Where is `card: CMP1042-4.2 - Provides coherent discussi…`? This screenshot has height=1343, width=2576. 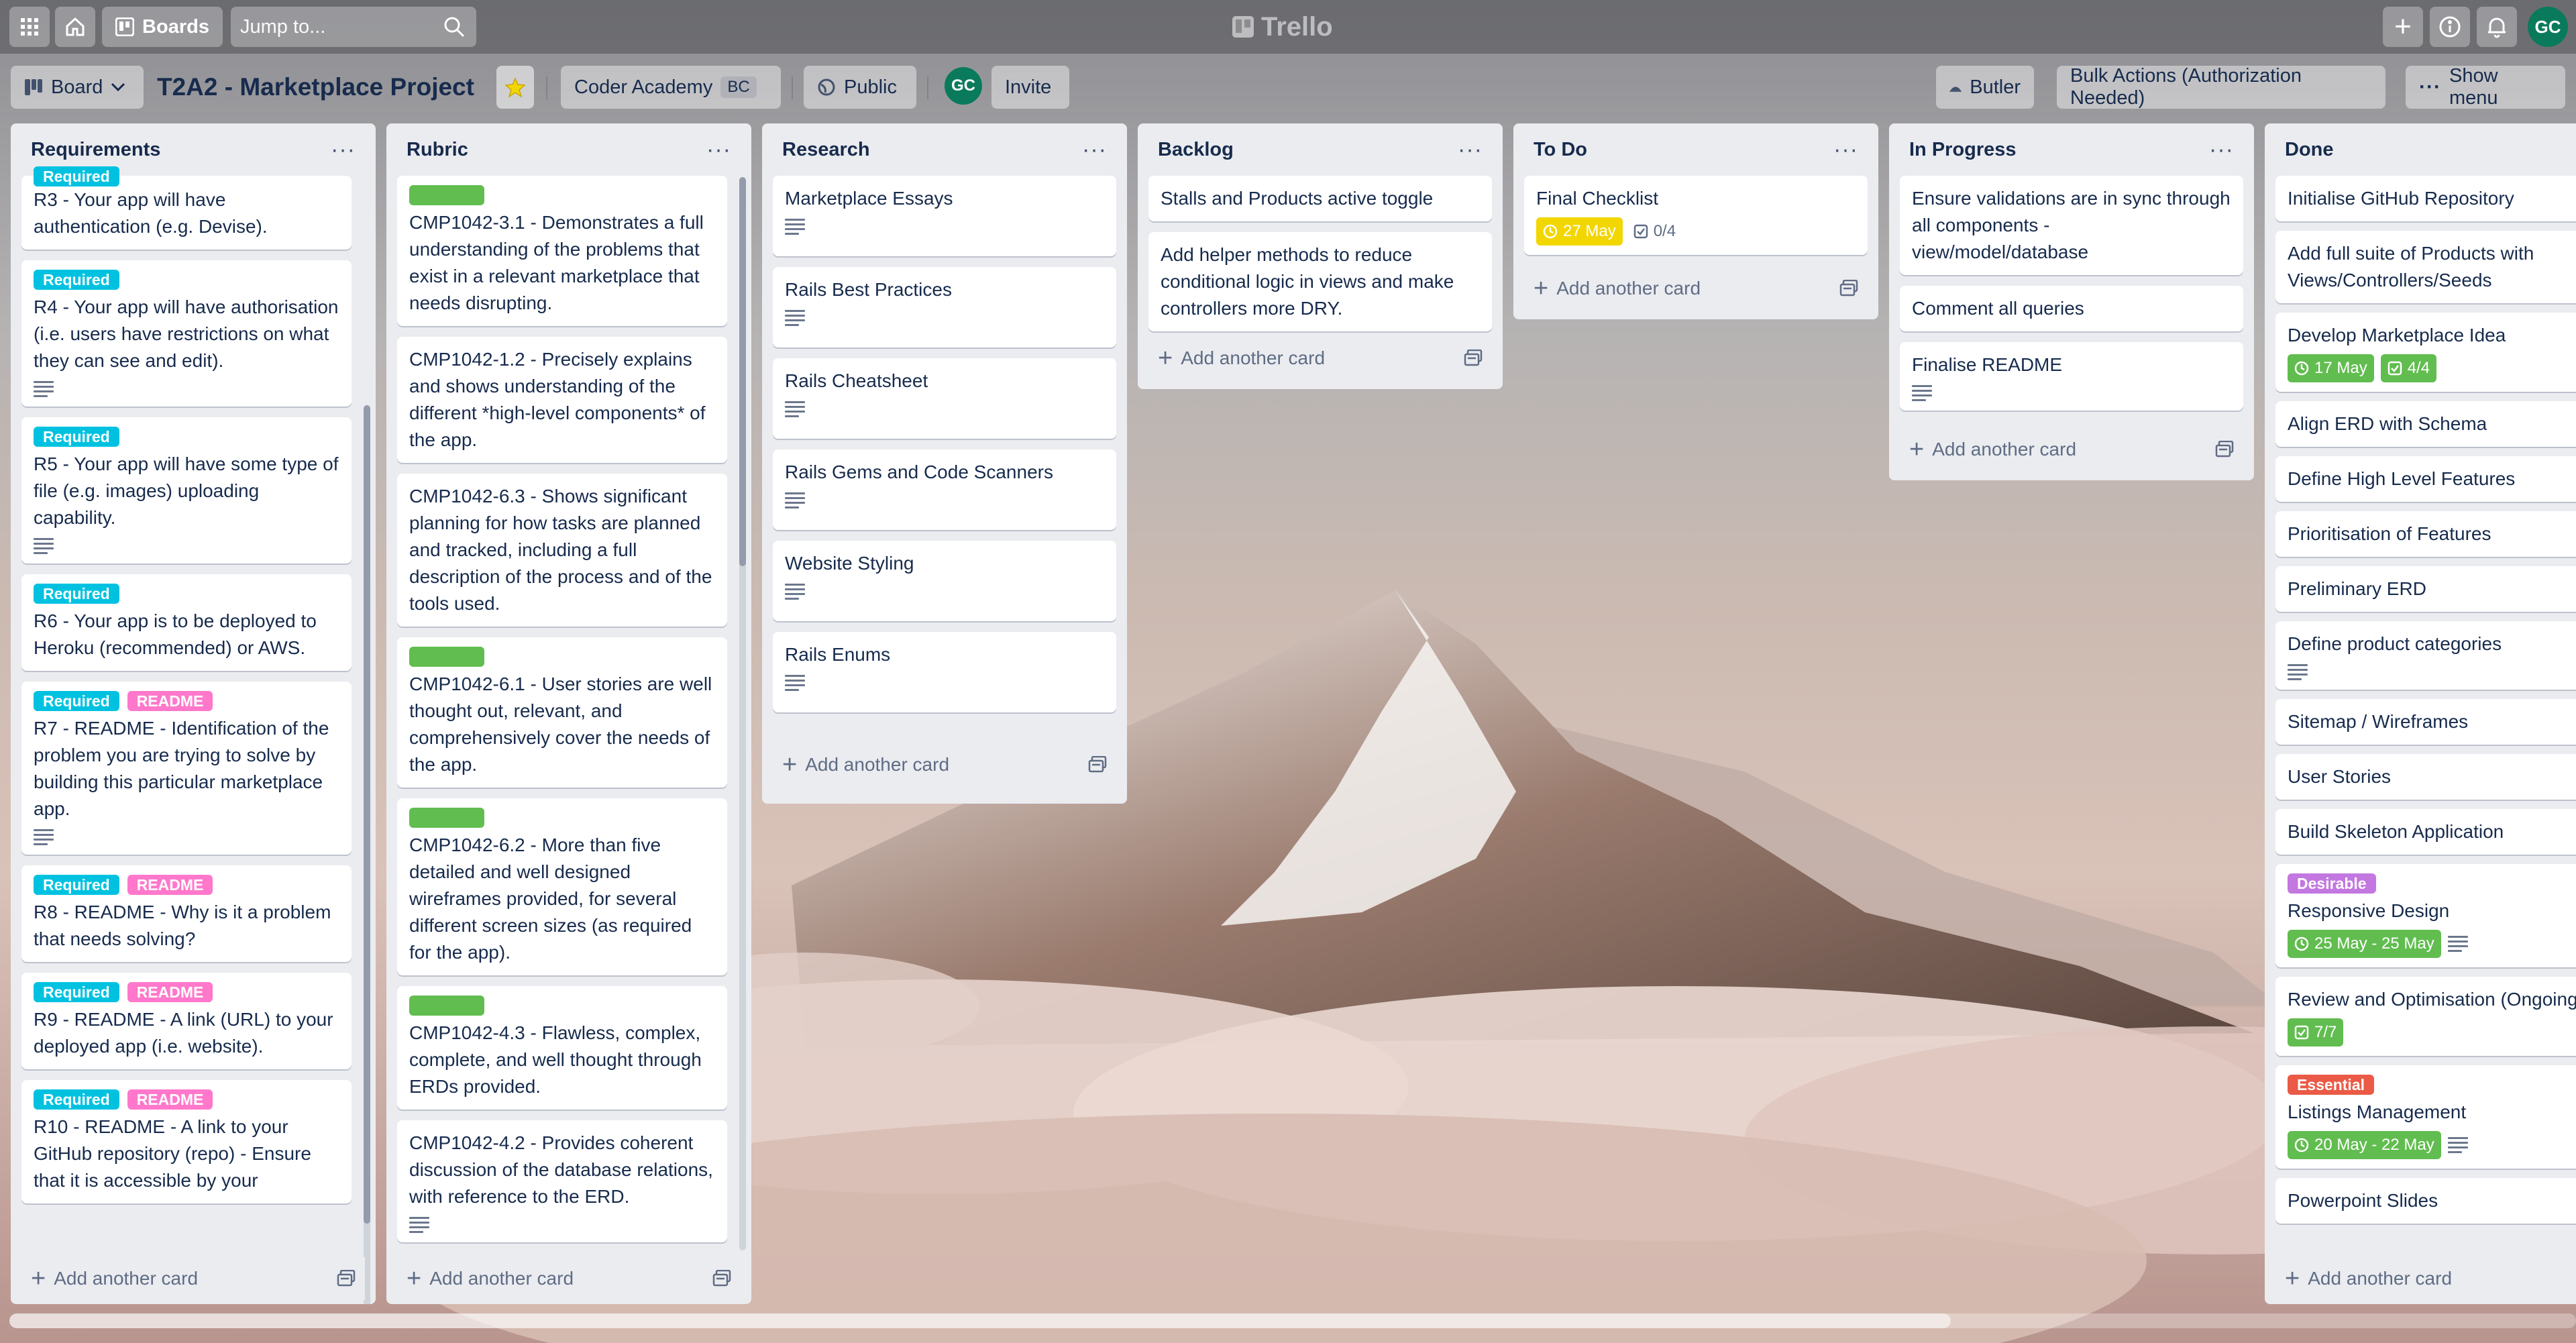 card: CMP1042-4.2 - Provides coherent discussi… is located at coordinates (562, 1181).